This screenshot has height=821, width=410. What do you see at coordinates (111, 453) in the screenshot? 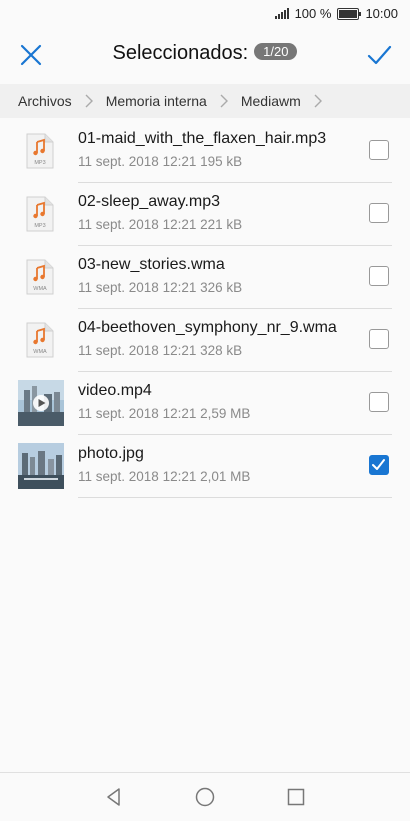
I see `file-name: photo.jpg` at bounding box center [111, 453].